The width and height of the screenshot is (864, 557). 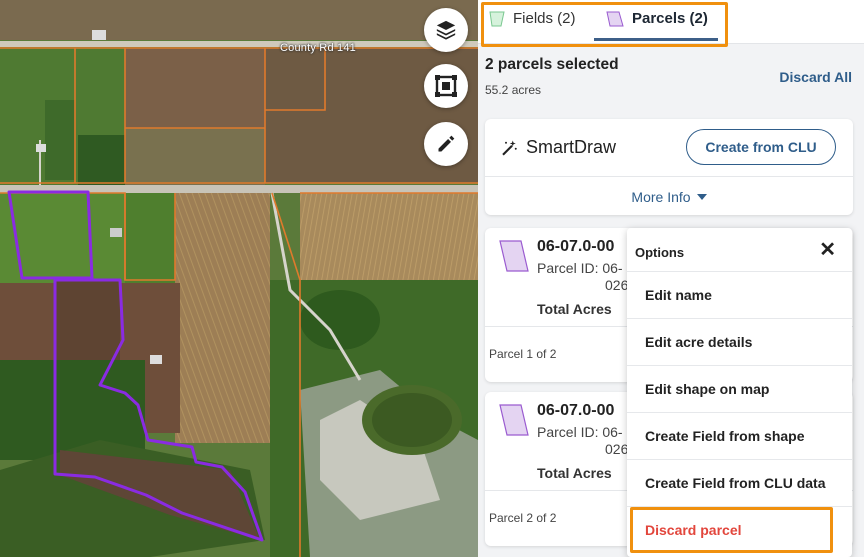 I want to click on more-info-toggle: More Info, so click(x=669, y=196).